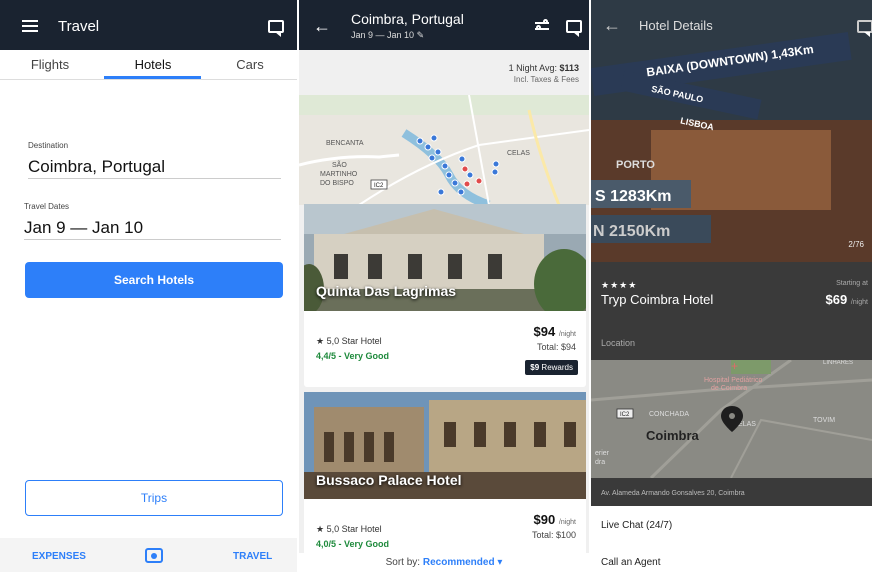 The image size is (872, 572). What do you see at coordinates (386, 291) in the screenshot?
I see `hotel-name: Quinta Das Lagrimas` at bounding box center [386, 291].